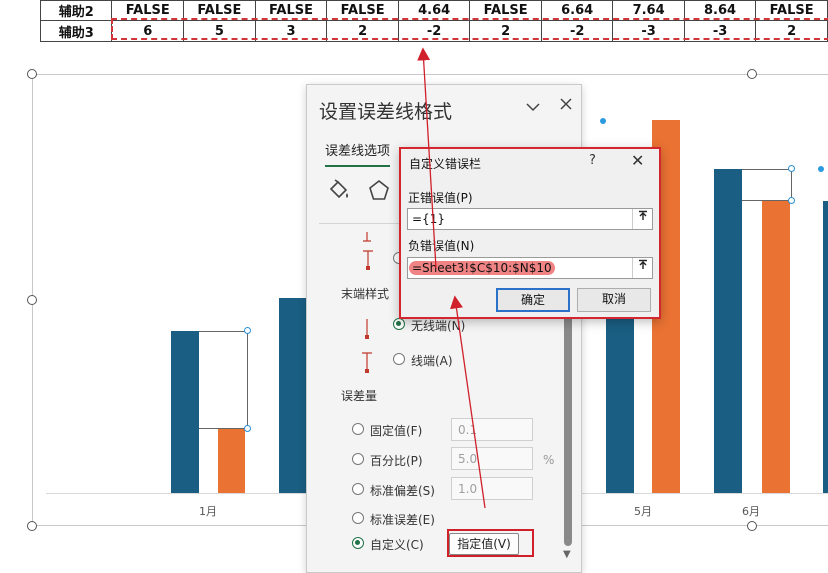 The image size is (828, 573). Describe the element at coordinates (291, 31) in the screenshot. I see `sheet-cell: 3` at that location.